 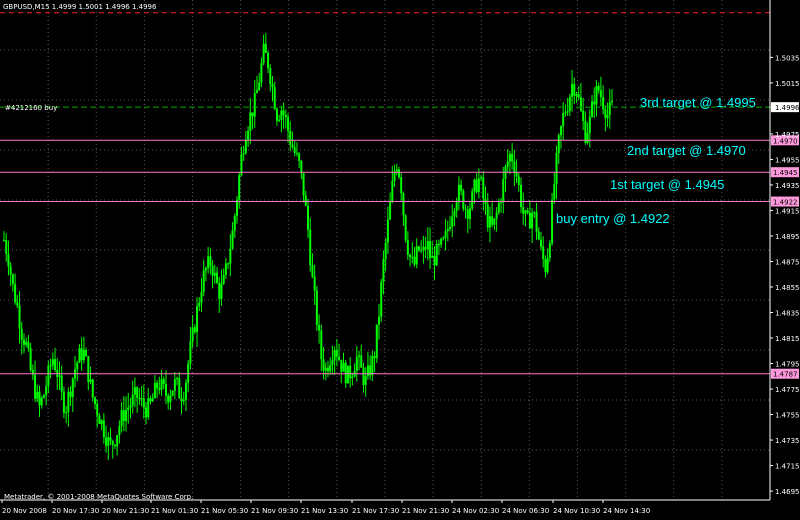 What do you see at coordinates (787, 390) in the screenshot?
I see `price-tick-label: 1.4775` at bounding box center [787, 390].